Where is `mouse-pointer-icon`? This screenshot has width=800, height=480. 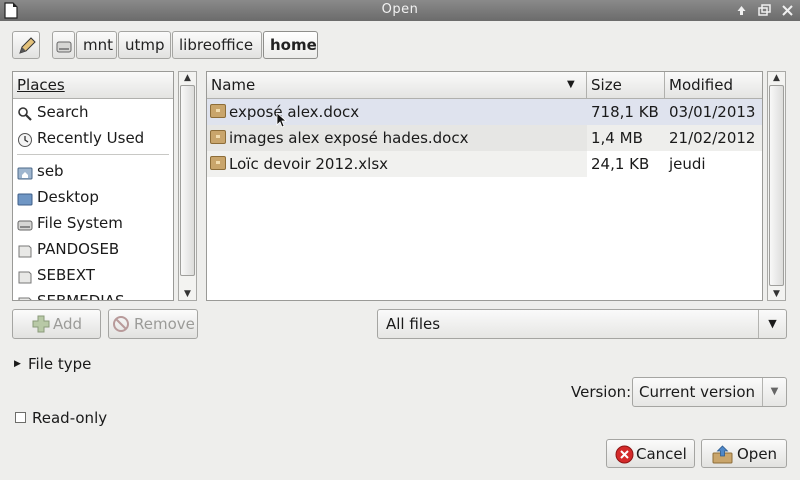 mouse-pointer-icon is located at coordinates (282, 122).